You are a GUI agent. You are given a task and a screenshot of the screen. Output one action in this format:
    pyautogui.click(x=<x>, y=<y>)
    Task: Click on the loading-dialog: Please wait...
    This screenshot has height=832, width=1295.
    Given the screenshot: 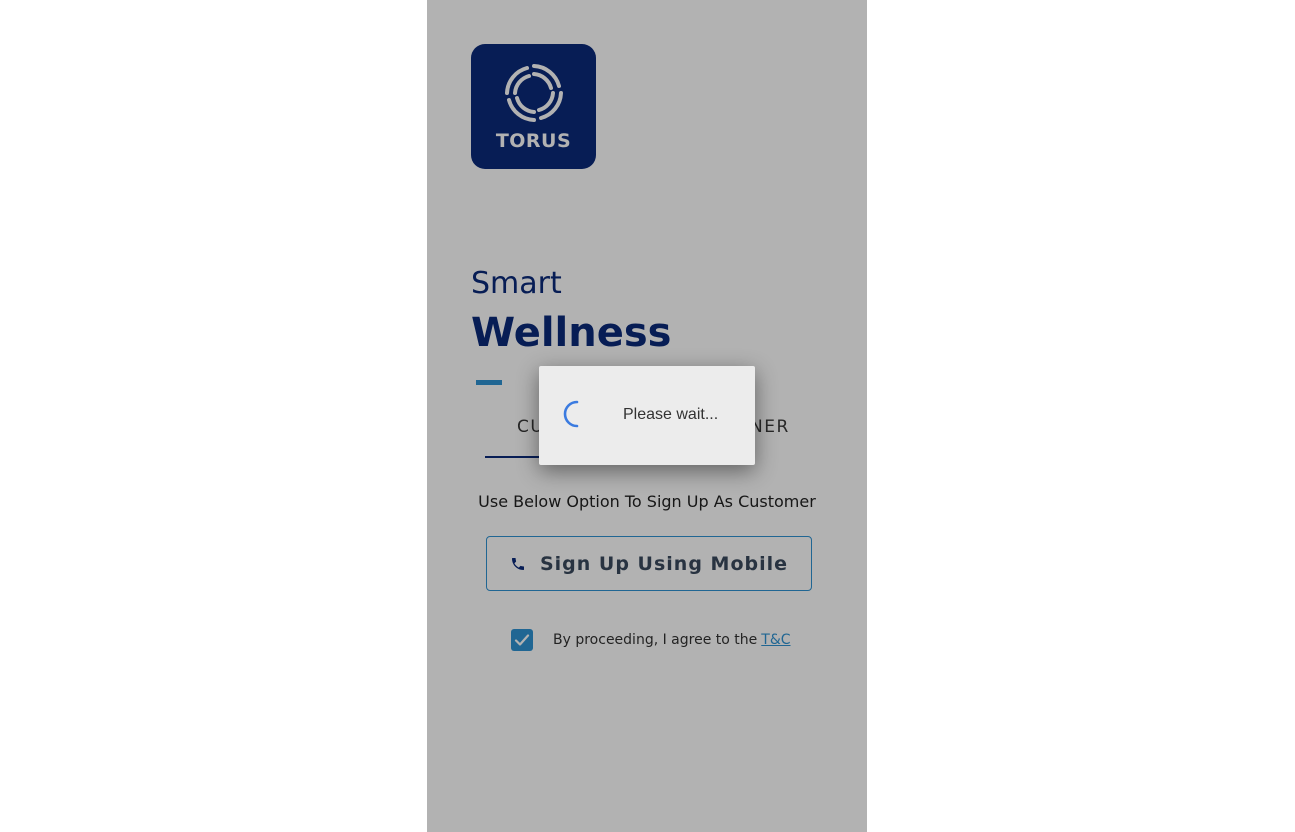 What is the action you would take?
    pyautogui.click(x=647, y=415)
    